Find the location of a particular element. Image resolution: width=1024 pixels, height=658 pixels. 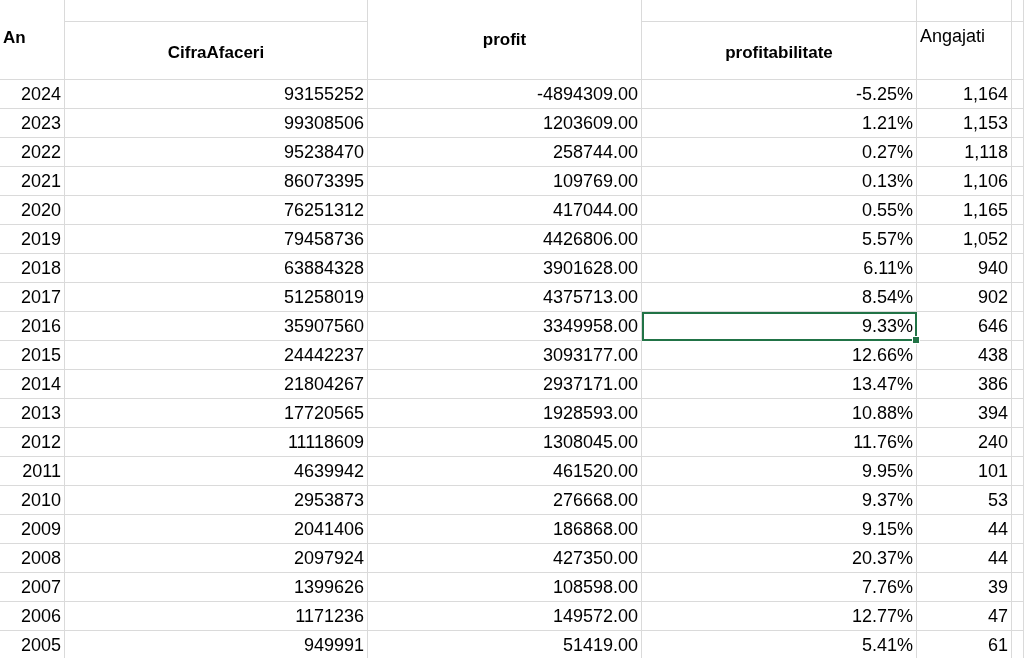

table-cell: 93155252 is located at coordinates (216, 94).